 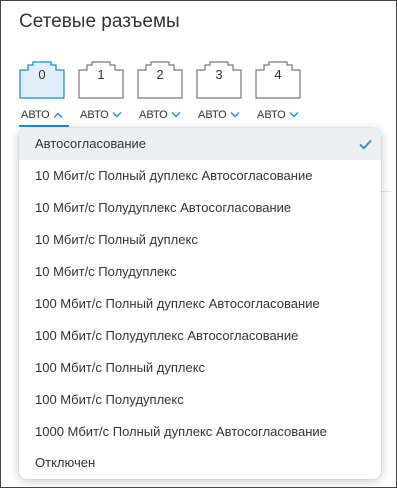 I want to click on divider, so click(x=386, y=191).